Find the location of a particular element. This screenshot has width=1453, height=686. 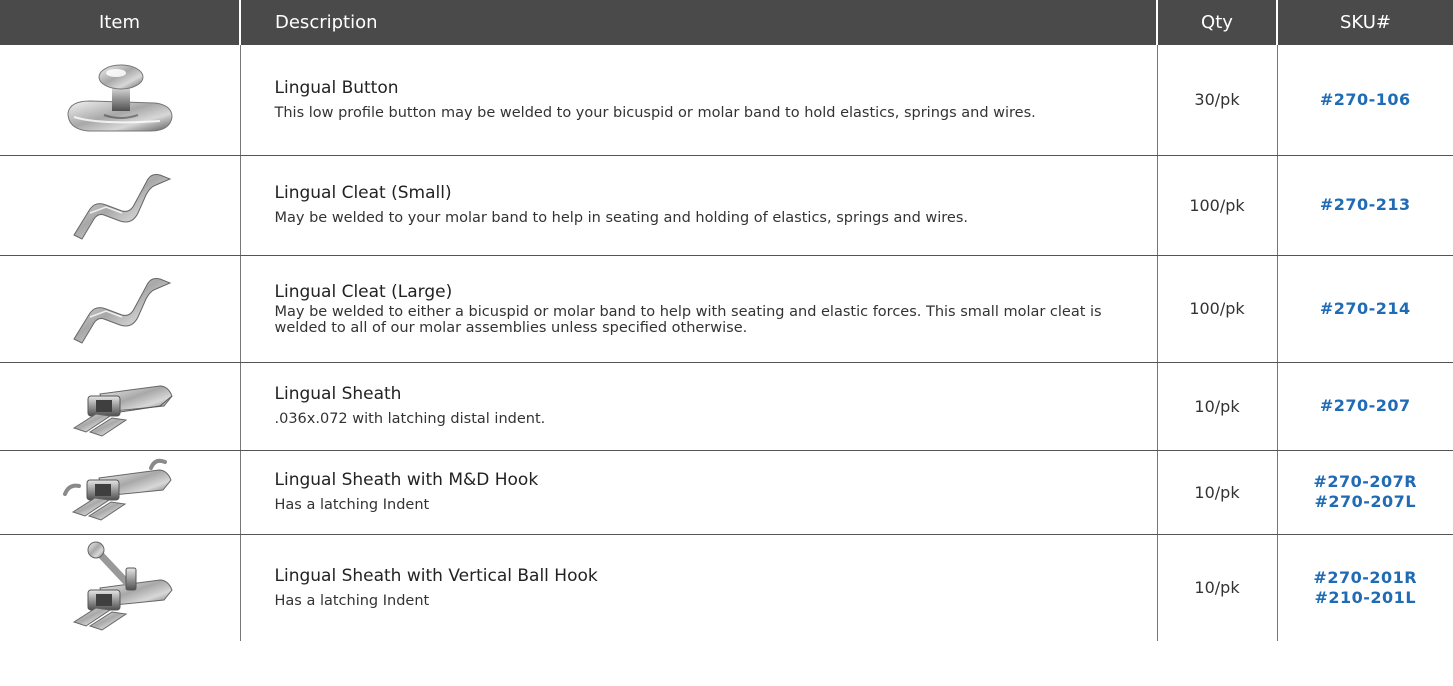

lingual-sheath-md-hook-icon is located at coordinates (120, 492).